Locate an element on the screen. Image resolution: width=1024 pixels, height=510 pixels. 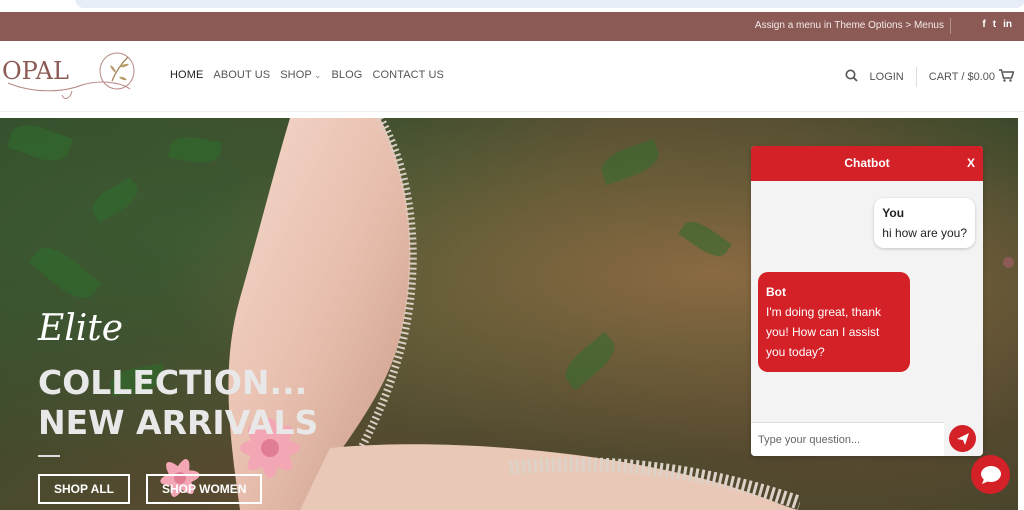
linkedin-icon: in is located at coordinates (1007, 24).